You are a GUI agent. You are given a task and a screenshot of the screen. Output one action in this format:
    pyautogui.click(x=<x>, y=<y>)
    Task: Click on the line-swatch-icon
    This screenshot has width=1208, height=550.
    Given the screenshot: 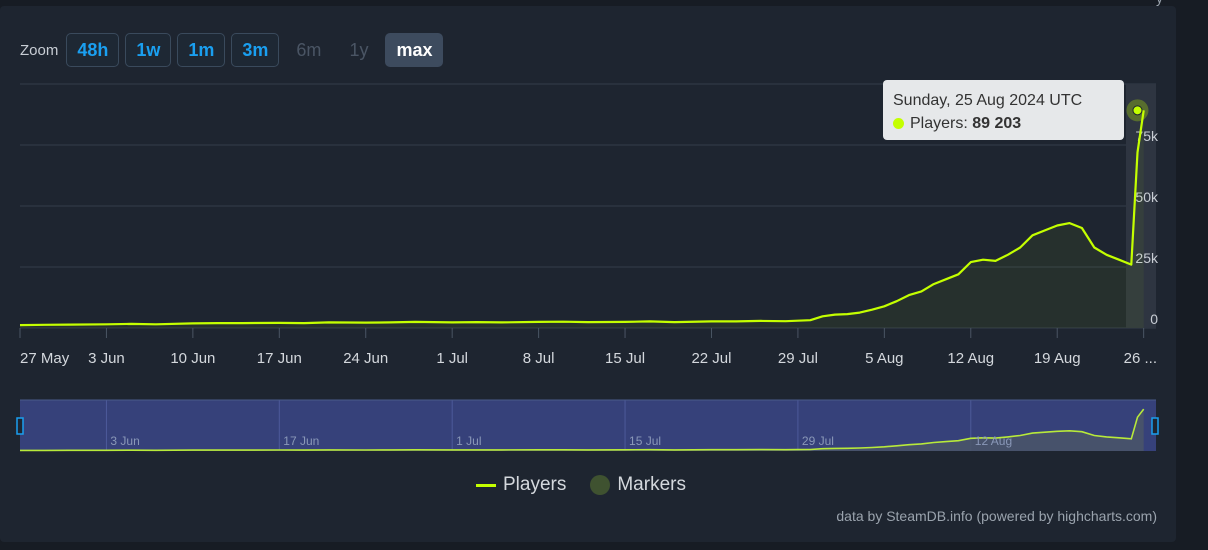 What is the action you would take?
    pyautogui.click(x=486, y=485)
    